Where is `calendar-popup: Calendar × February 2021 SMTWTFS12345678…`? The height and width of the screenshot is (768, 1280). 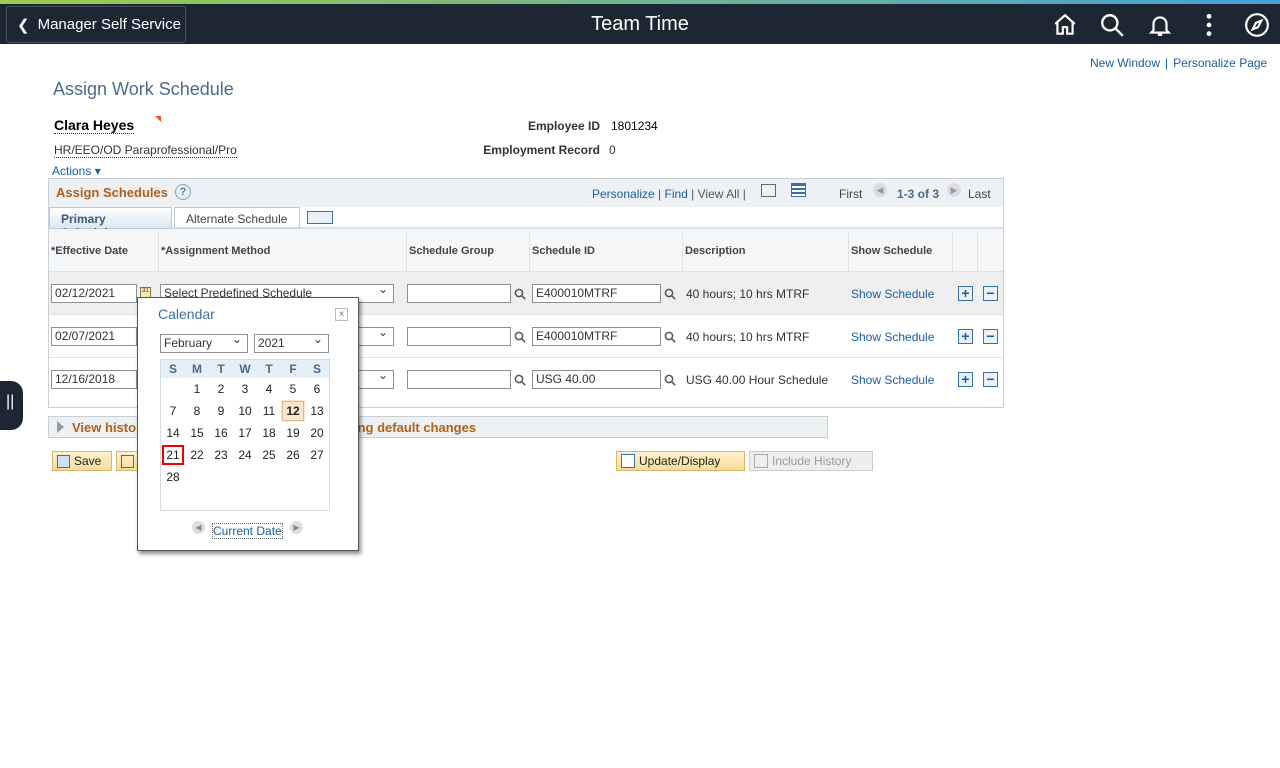 calendar-popup: Calendar × February 2021 SMTWTFS12345678… is located at coordinates (248, 424).